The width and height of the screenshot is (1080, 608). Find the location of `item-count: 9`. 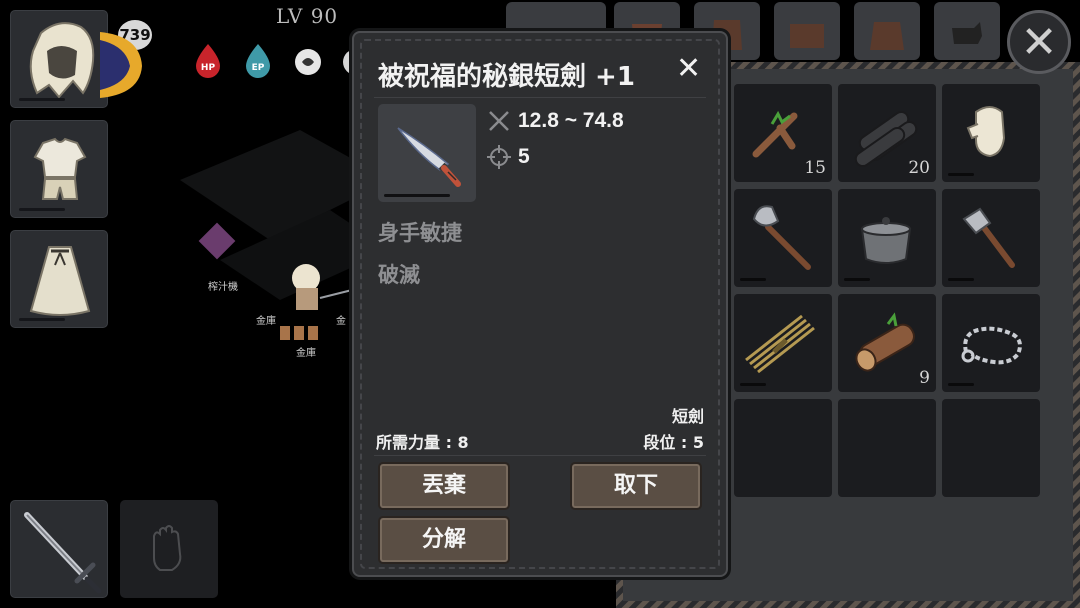

item-count: 9 is located at coordinates (924, 378).